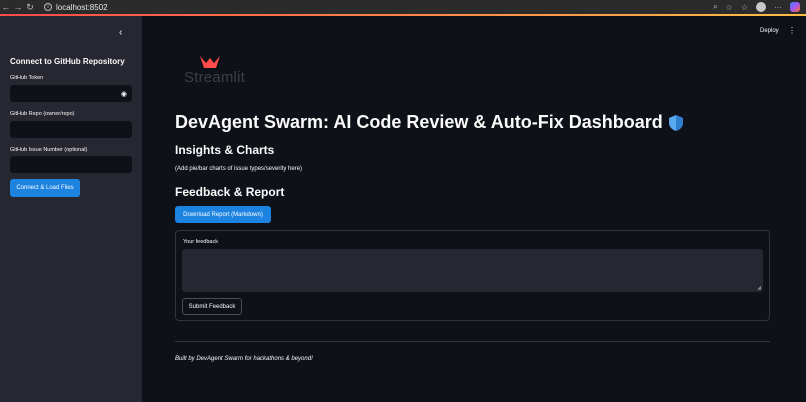 The image size is (806, 402). Describe the element at coordinates (675, 122) in the screenshot. I see `shield-icon` at that location.